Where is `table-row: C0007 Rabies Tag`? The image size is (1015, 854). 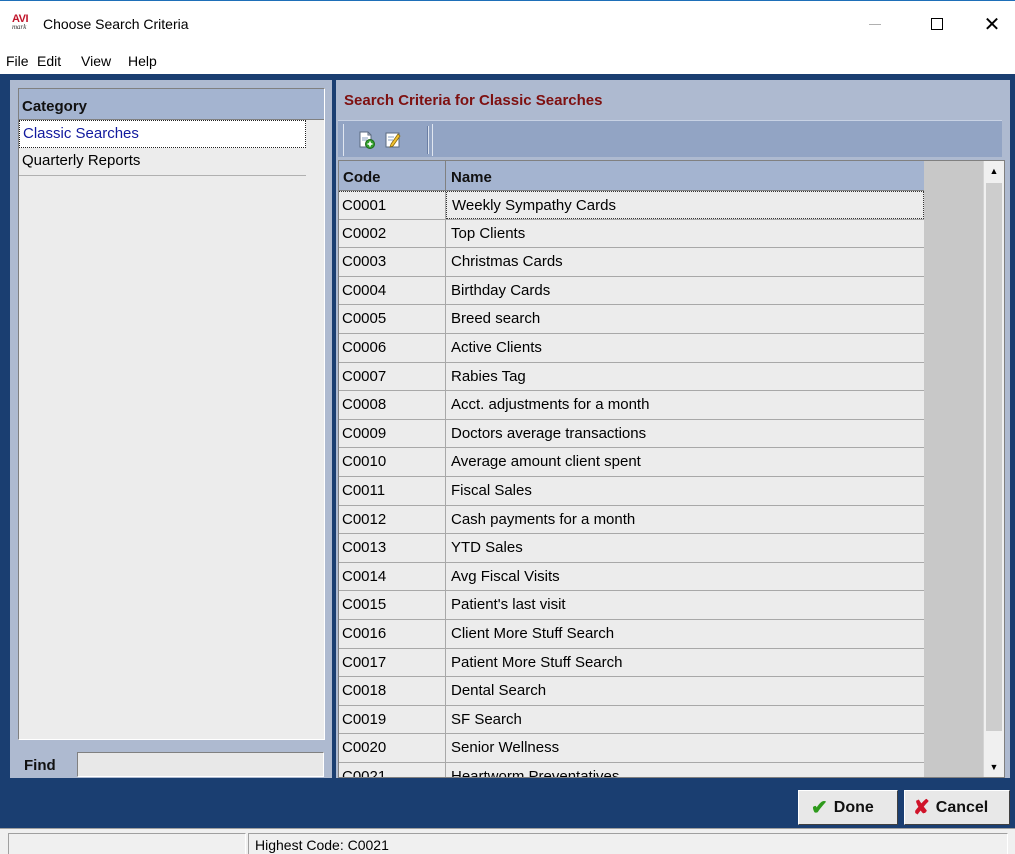
table-row: C0007 Rabies Tag is located at coordinates (631, 377).